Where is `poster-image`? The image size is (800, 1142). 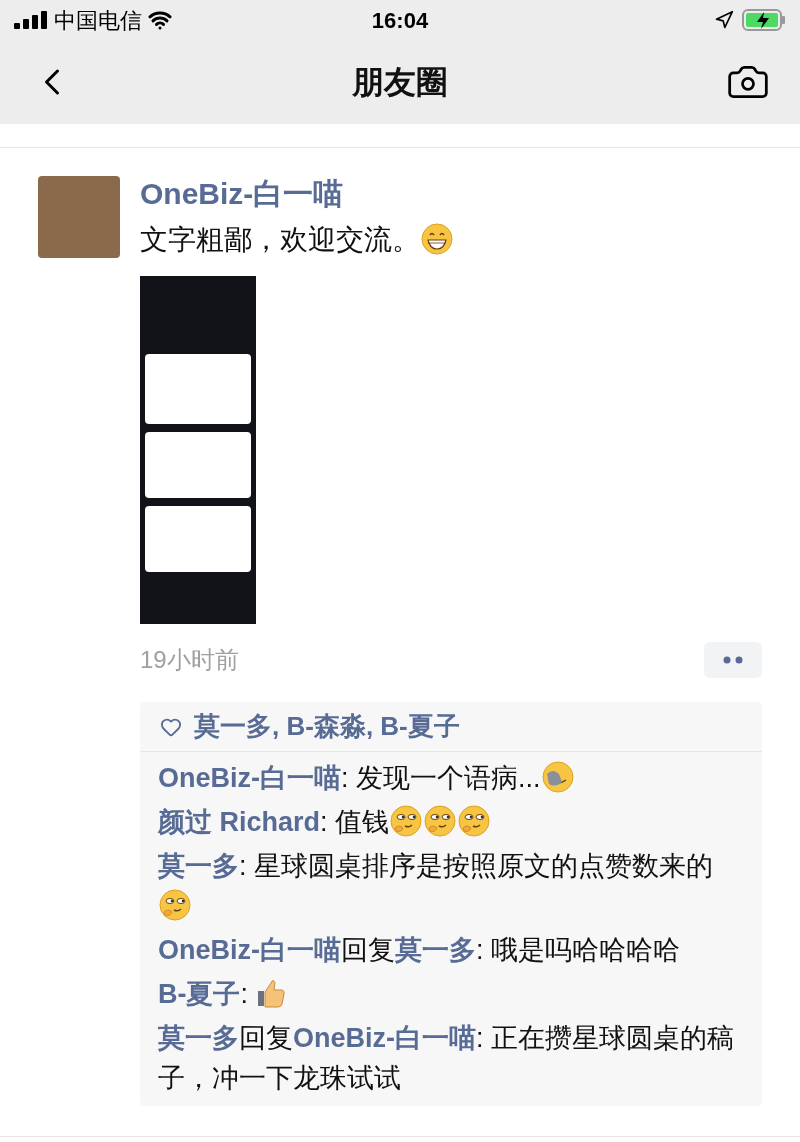
poster-image is located at coordinates (198, 450).